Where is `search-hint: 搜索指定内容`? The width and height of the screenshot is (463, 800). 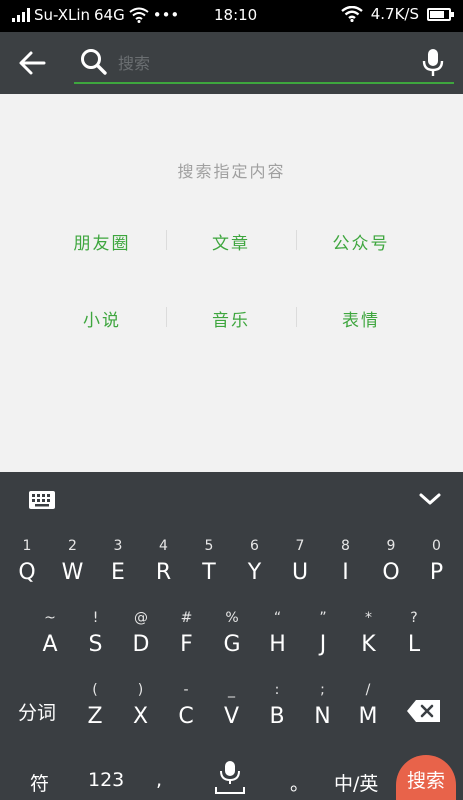 search-hint: 搜索指定内容 is located at coordinates (231, 171).